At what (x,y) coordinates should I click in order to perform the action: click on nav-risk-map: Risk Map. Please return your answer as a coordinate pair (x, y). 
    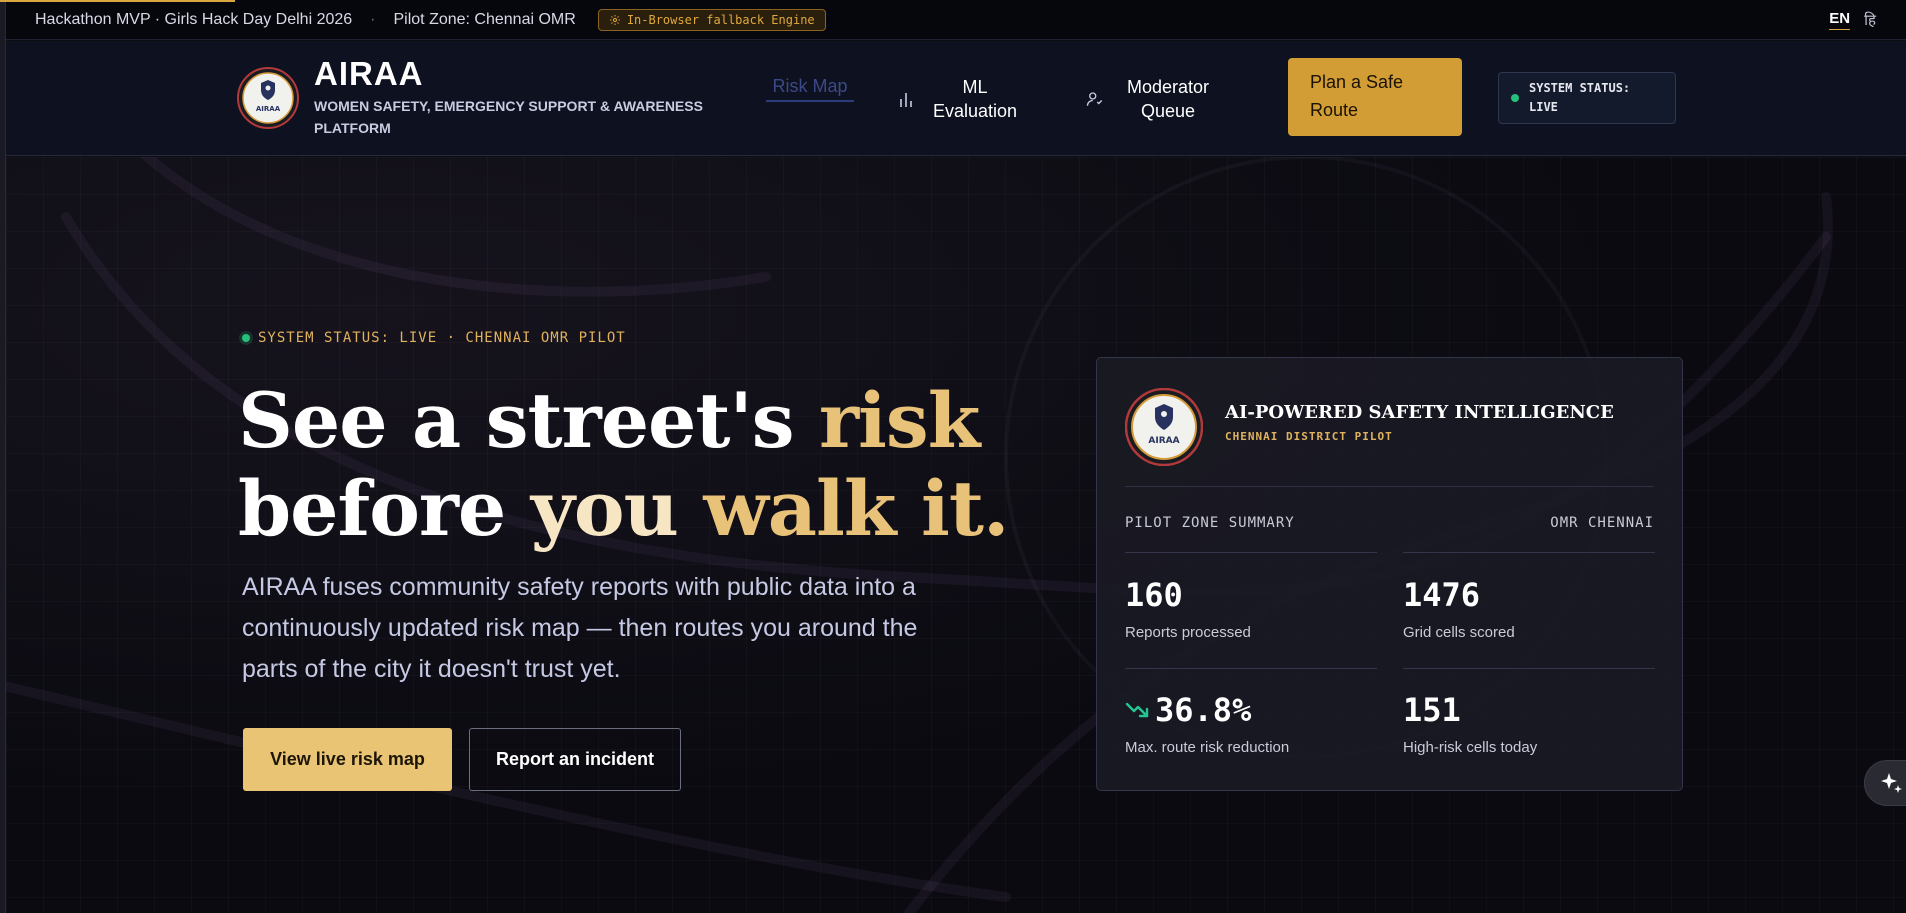
    Looking at the image, I should click on (810, 88).